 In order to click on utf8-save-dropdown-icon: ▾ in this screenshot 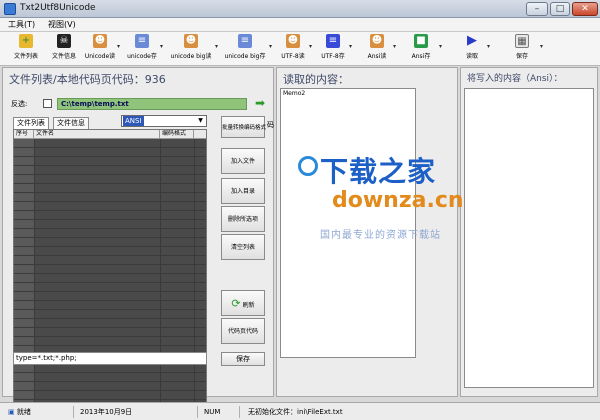, I will do `click(352, 47)`.